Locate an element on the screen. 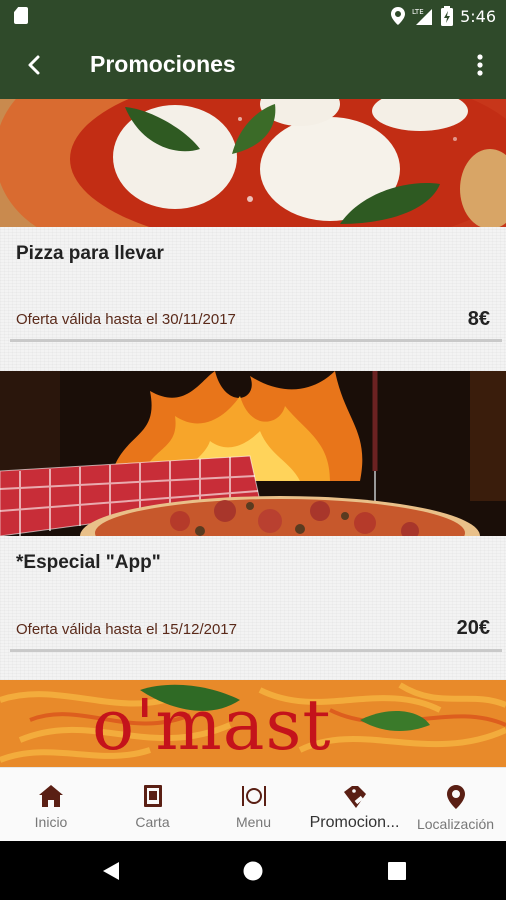 This screenshot has height=900, width=506. tags-icon is located at coordinates (354, 797).